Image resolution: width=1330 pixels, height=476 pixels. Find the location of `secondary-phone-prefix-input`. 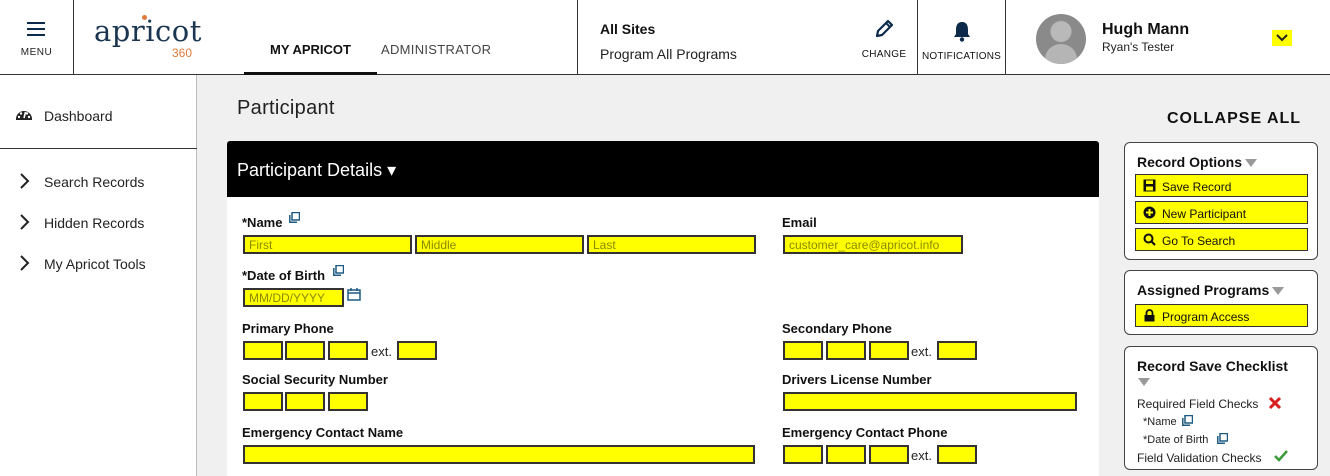

secondary-phone-prefix-input is located at coordinates (846, 350).